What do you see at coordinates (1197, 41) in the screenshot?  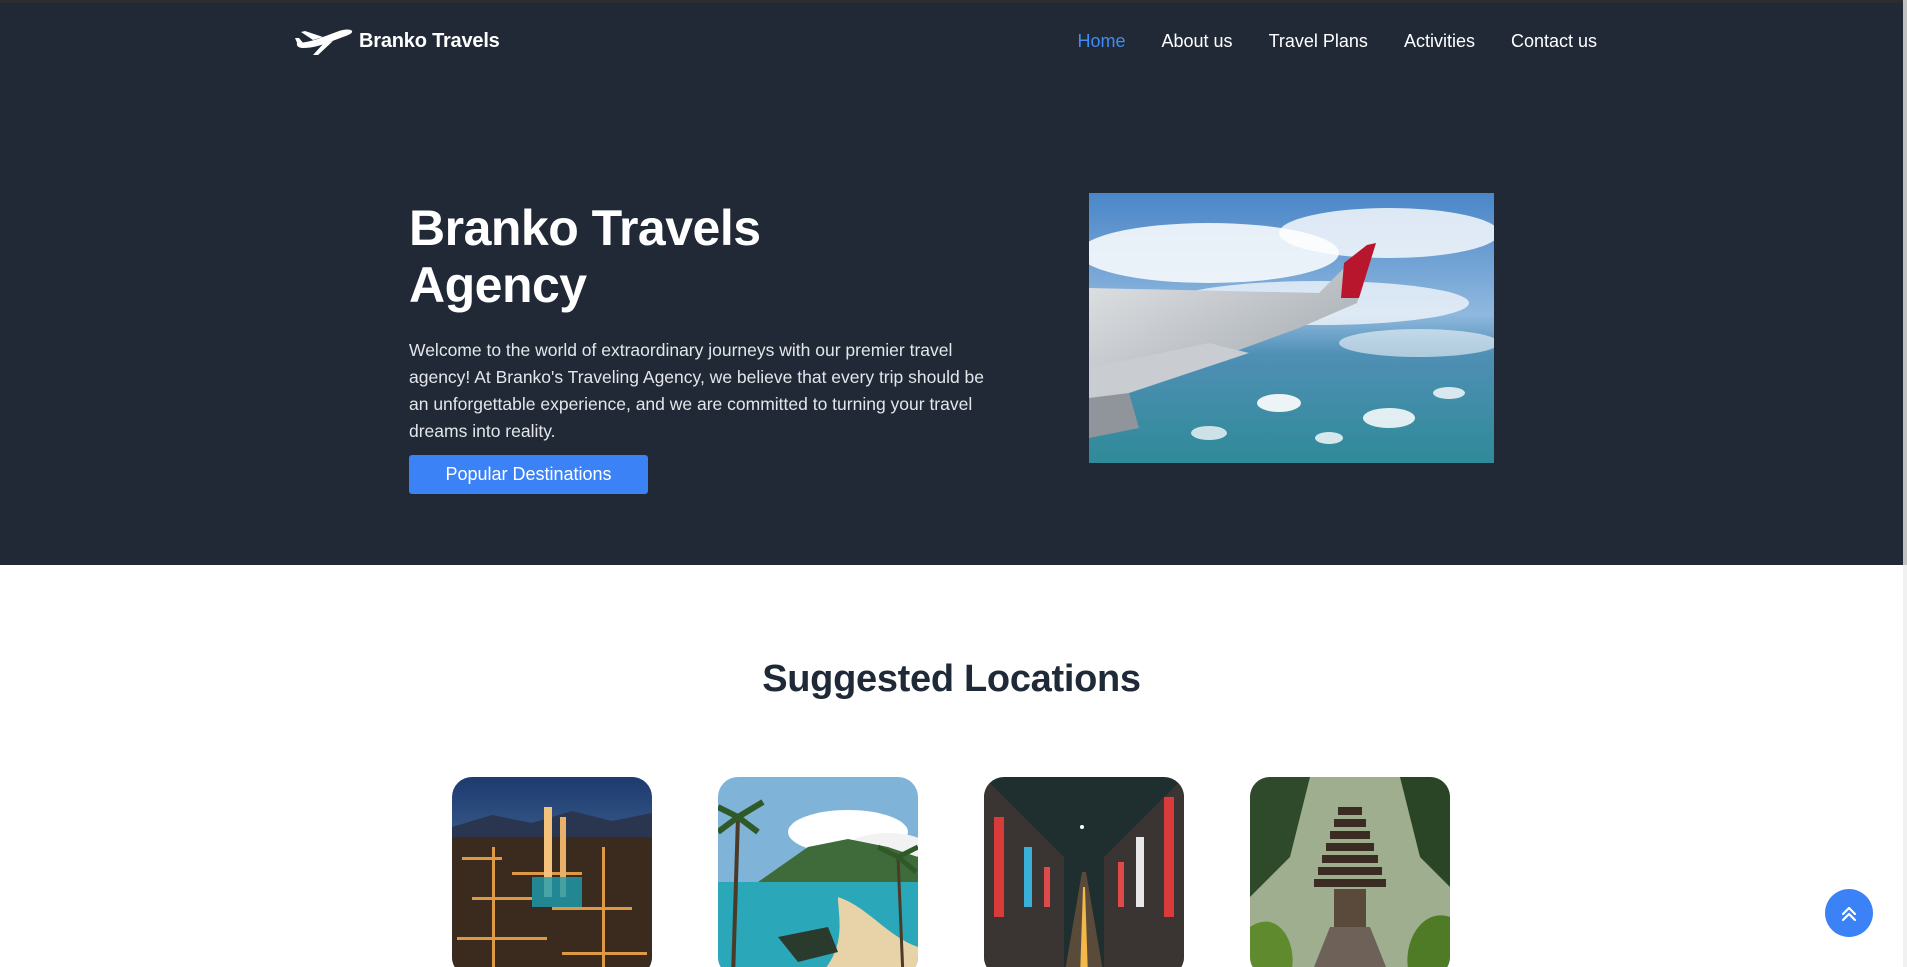 I see `nav-link-about-us: About us` at bounding box center [1197, 41].